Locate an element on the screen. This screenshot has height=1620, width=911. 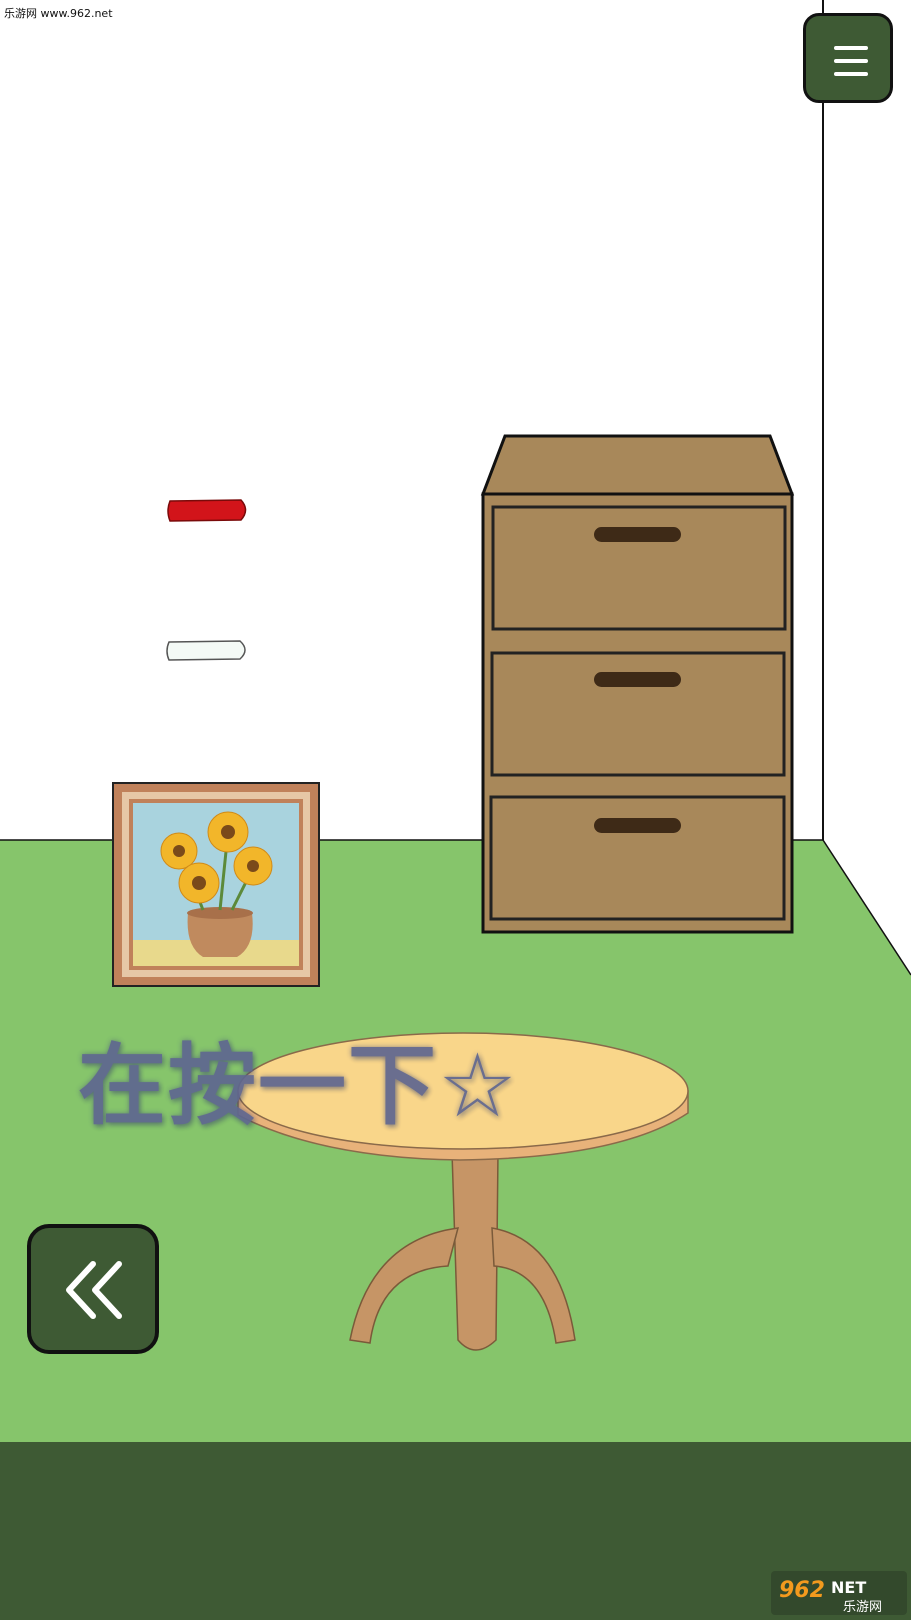
double-chevron-left-icon is located at coordinates (94, 1290).